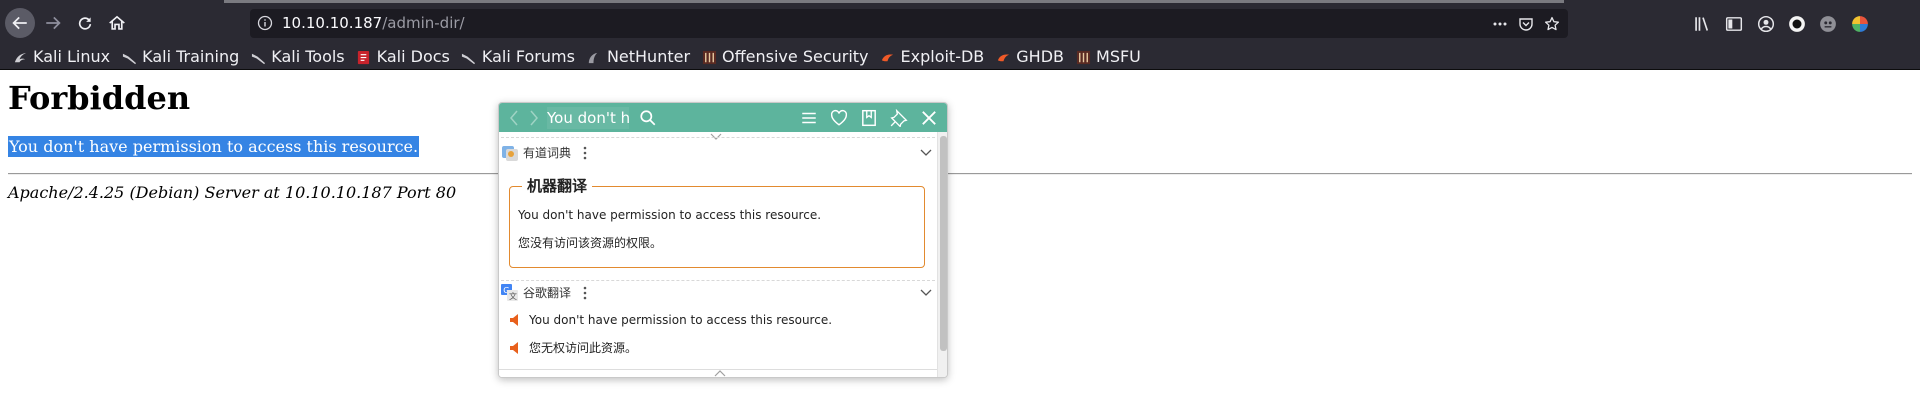  I want to click on info-icon, so click(265, 23).